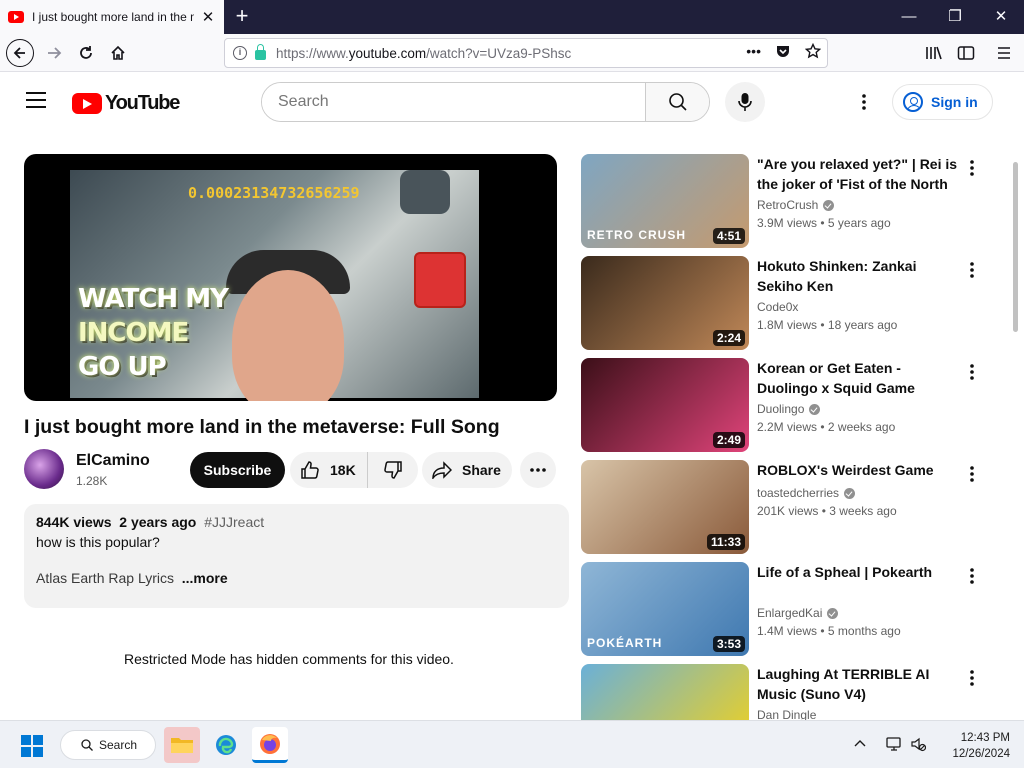 Image resolution: width=1024 pixels, height=768 pixels. I want to click on sidebar-button, so click(966, 53).